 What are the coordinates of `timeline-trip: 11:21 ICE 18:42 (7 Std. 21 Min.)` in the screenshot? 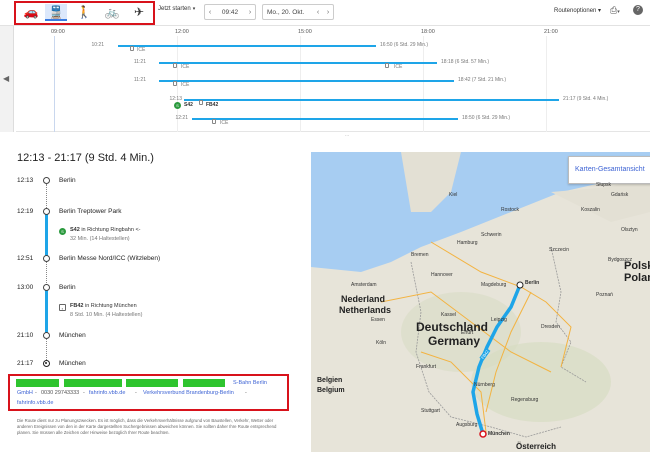 It's located at (333, 82).